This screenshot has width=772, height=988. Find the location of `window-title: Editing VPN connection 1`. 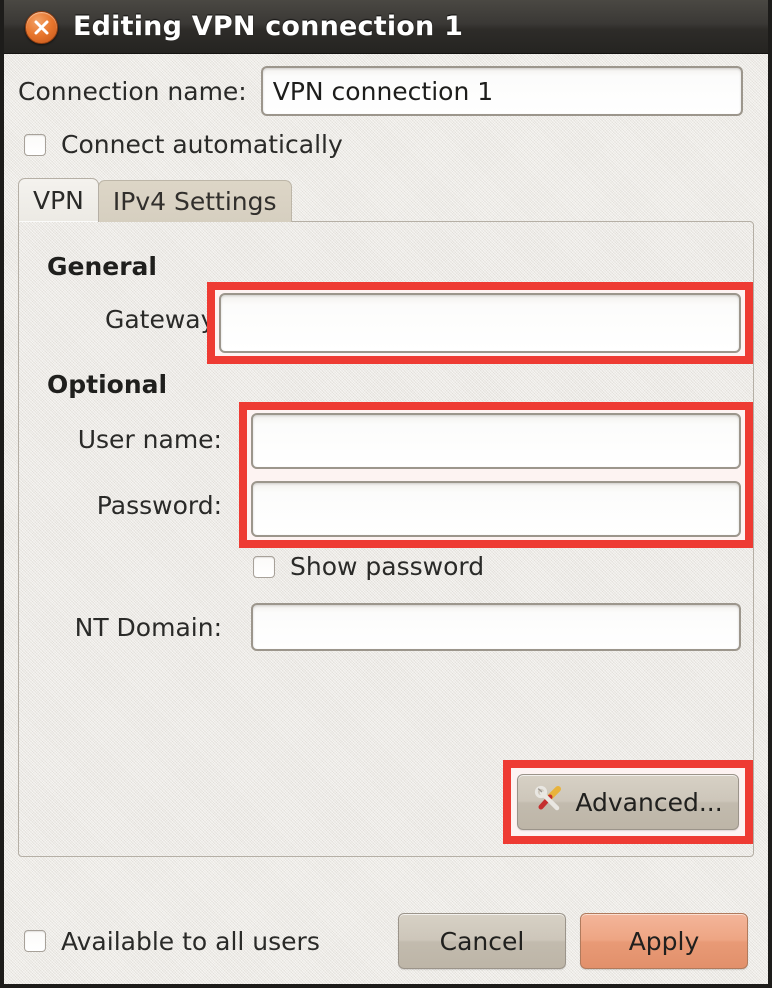

window-title: Editing VPN connection 1 is located at coordinates (268, 26).